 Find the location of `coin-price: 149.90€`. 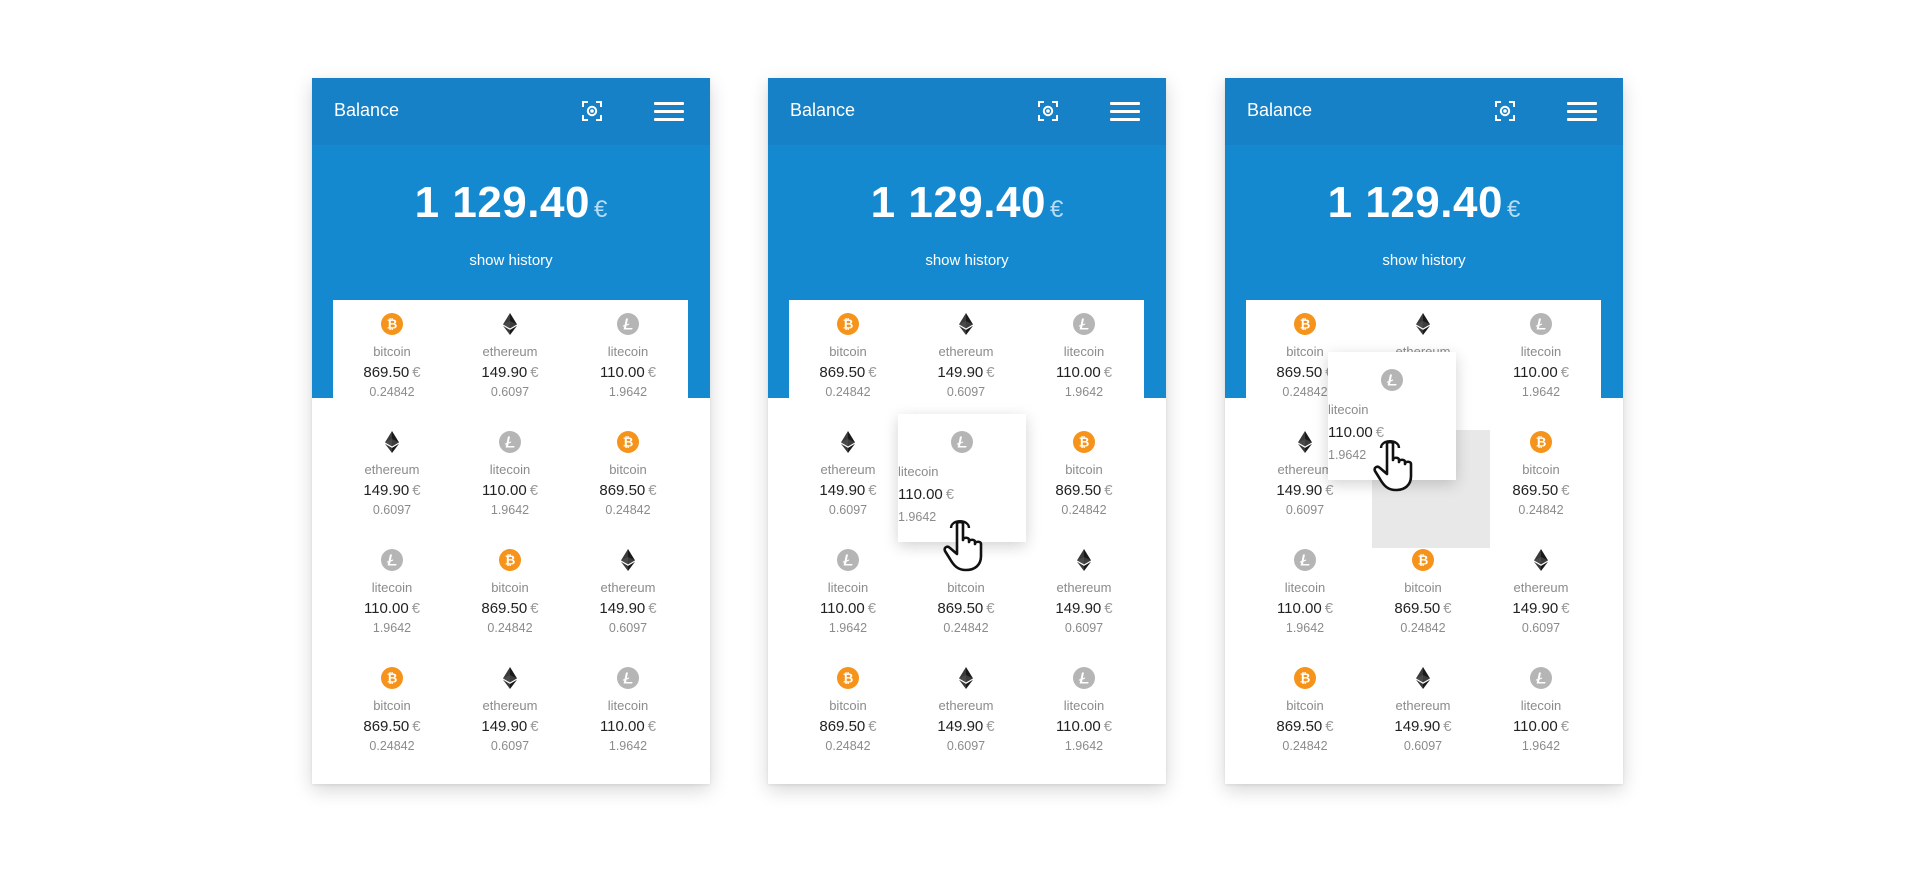

coin-price: 149.90€ is located at coordinates (1305, 490).